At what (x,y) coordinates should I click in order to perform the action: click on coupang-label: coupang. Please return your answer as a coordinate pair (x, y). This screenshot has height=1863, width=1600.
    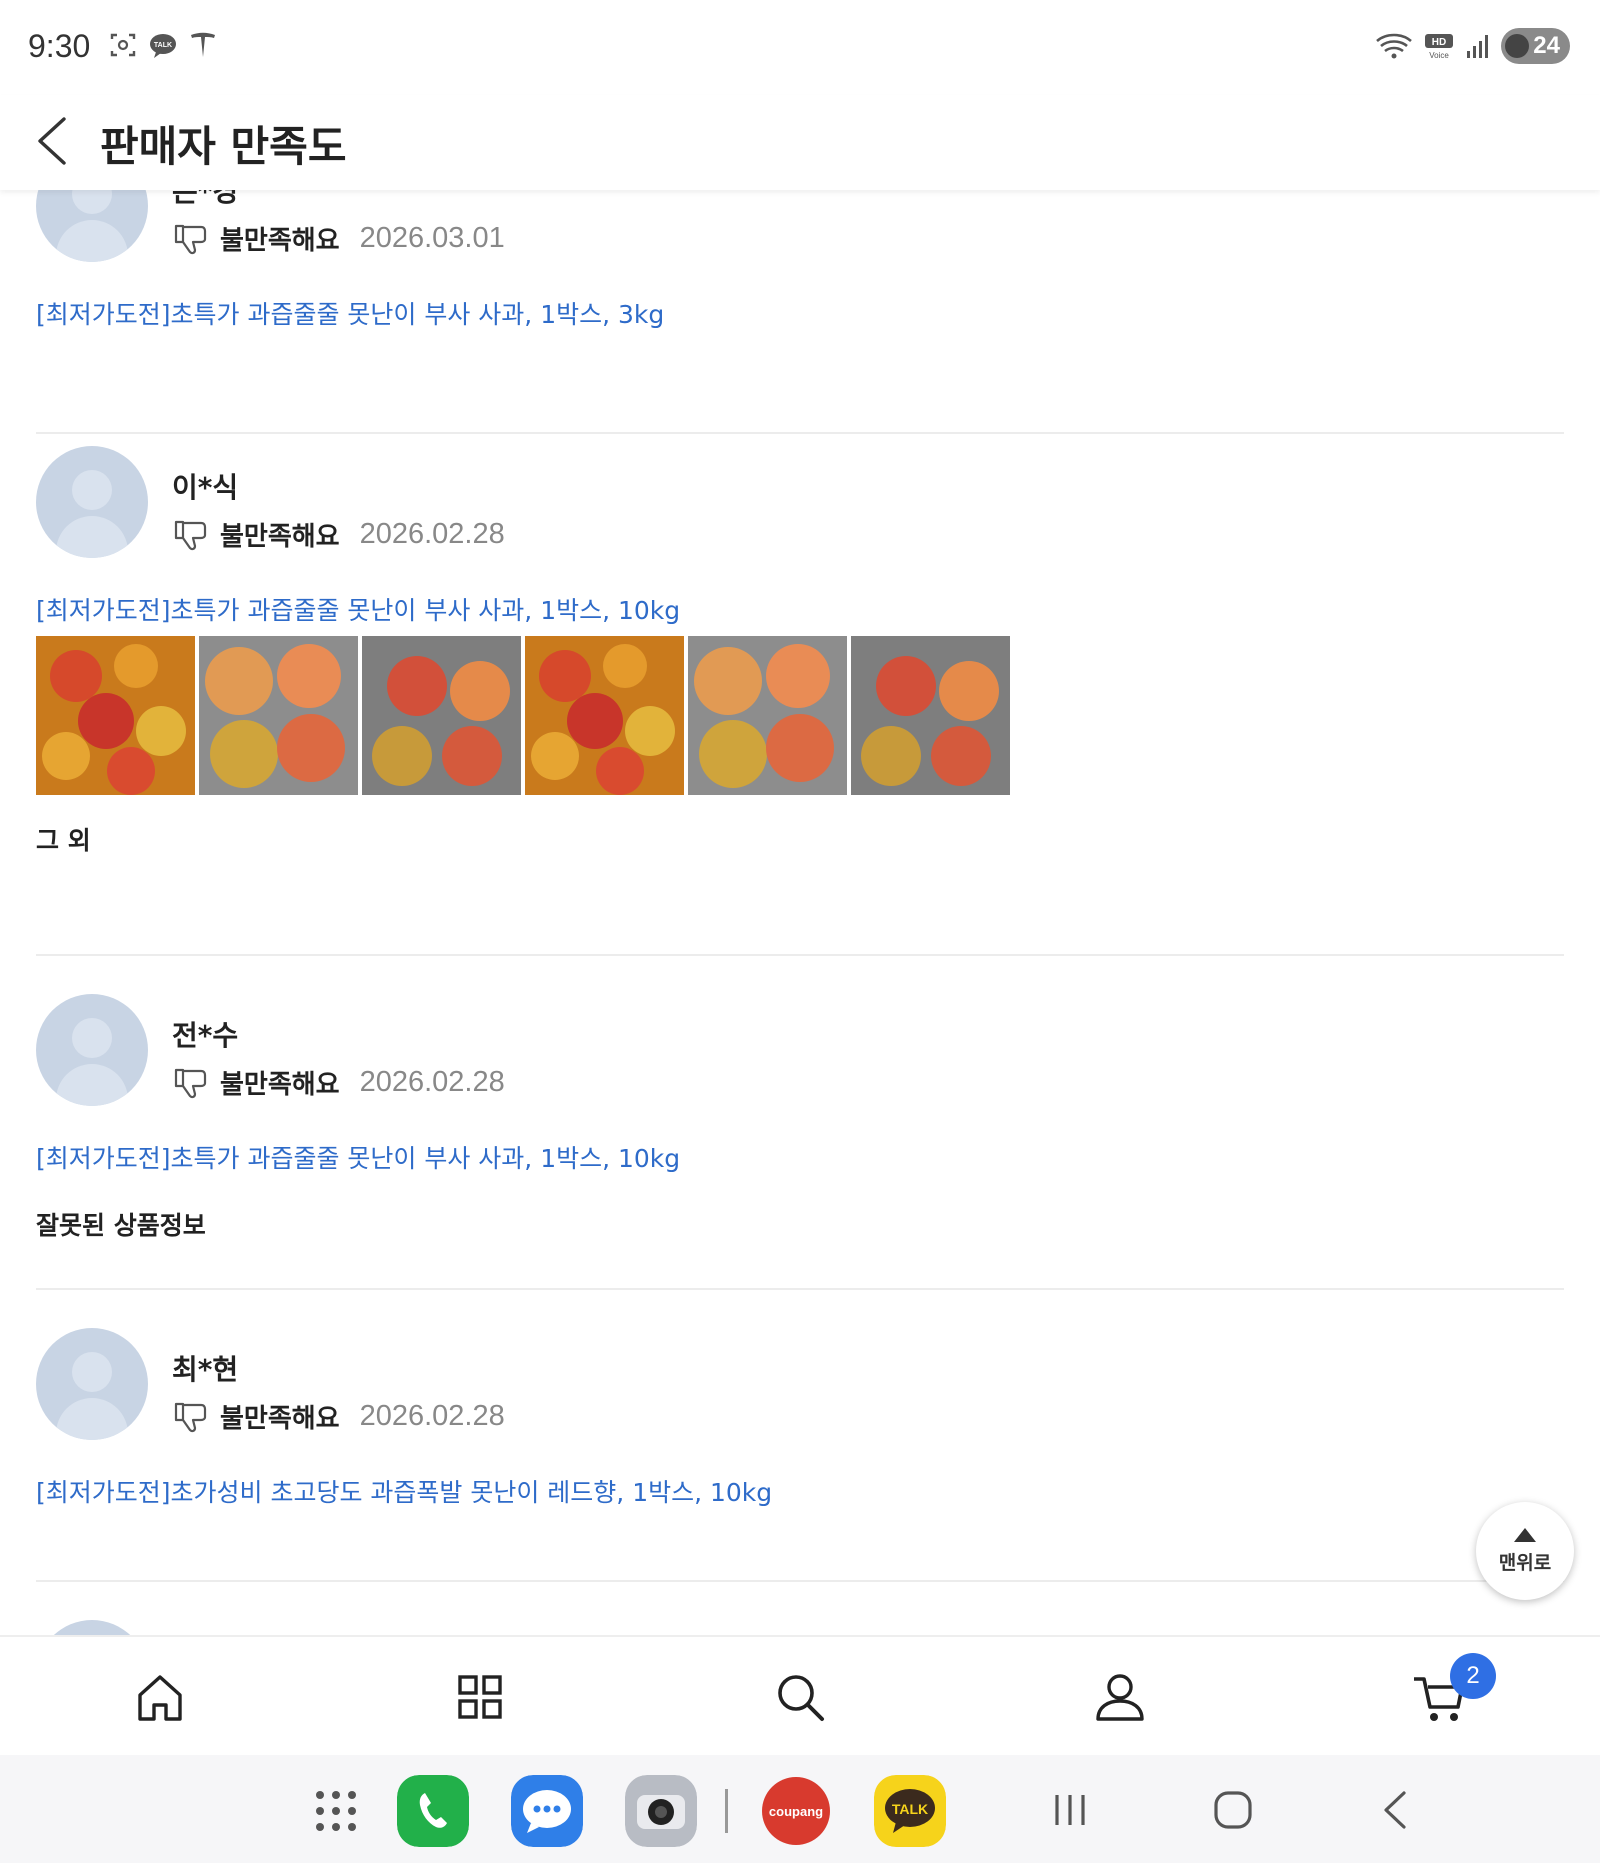
    Looking at the image, I should click on (796, 1811).